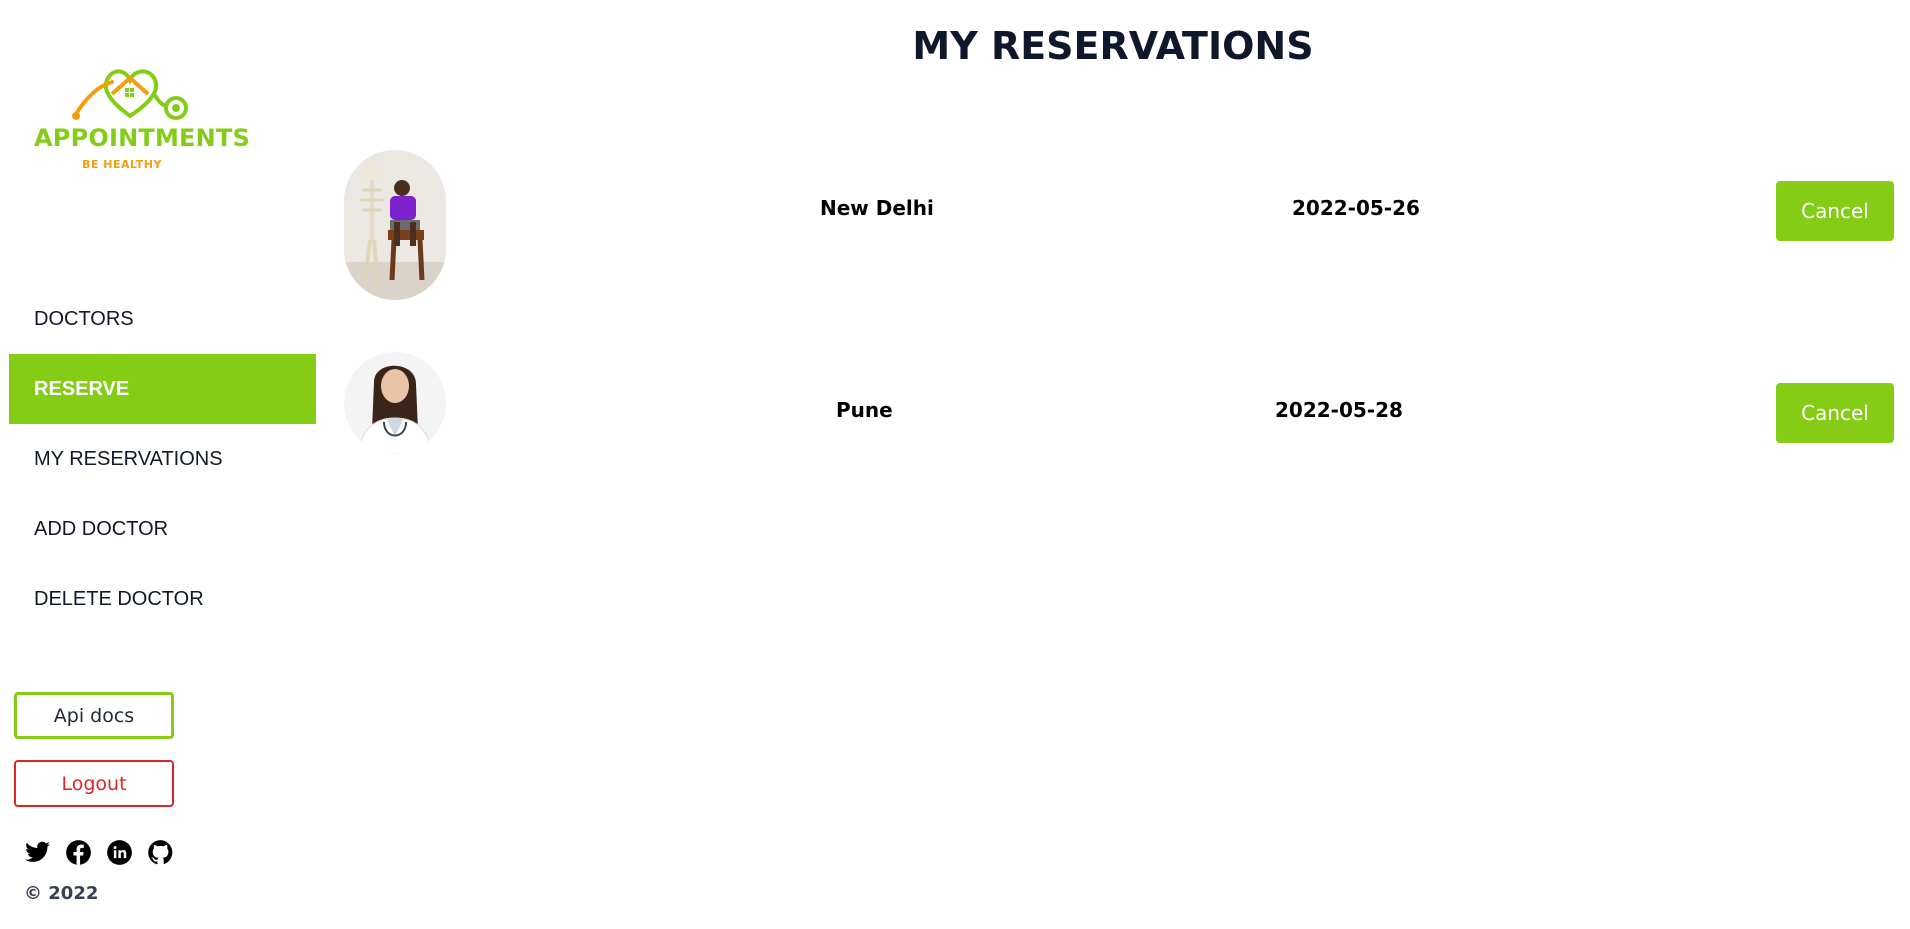  What do you see at coordinates (78, 852) in the screenshot?
I see `facebook-icon` at bounding box center [78, 852].